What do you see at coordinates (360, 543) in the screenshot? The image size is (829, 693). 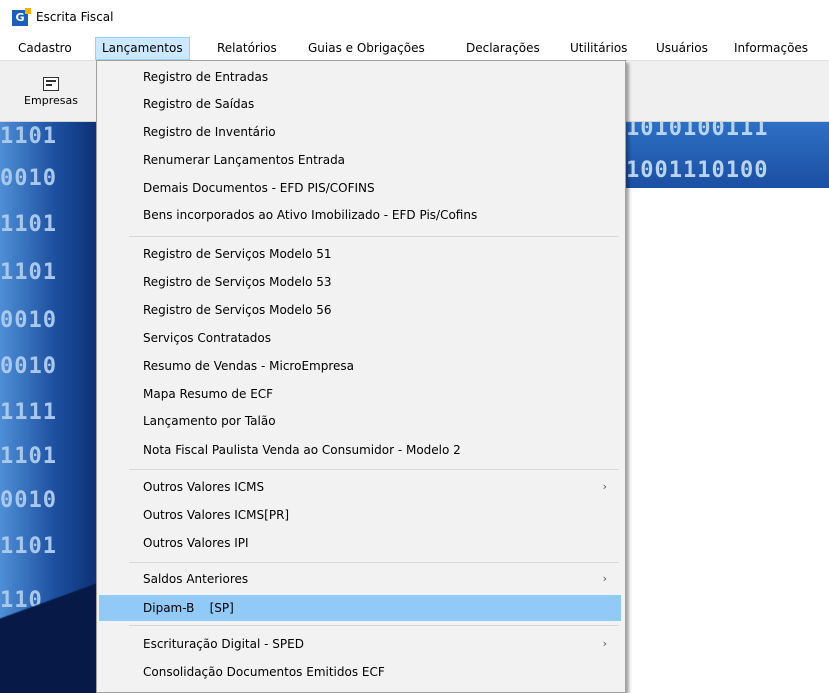 I see `menu-item-outros-valores-ipi: Outros Valores IPI` at bounding box center [360, 543].